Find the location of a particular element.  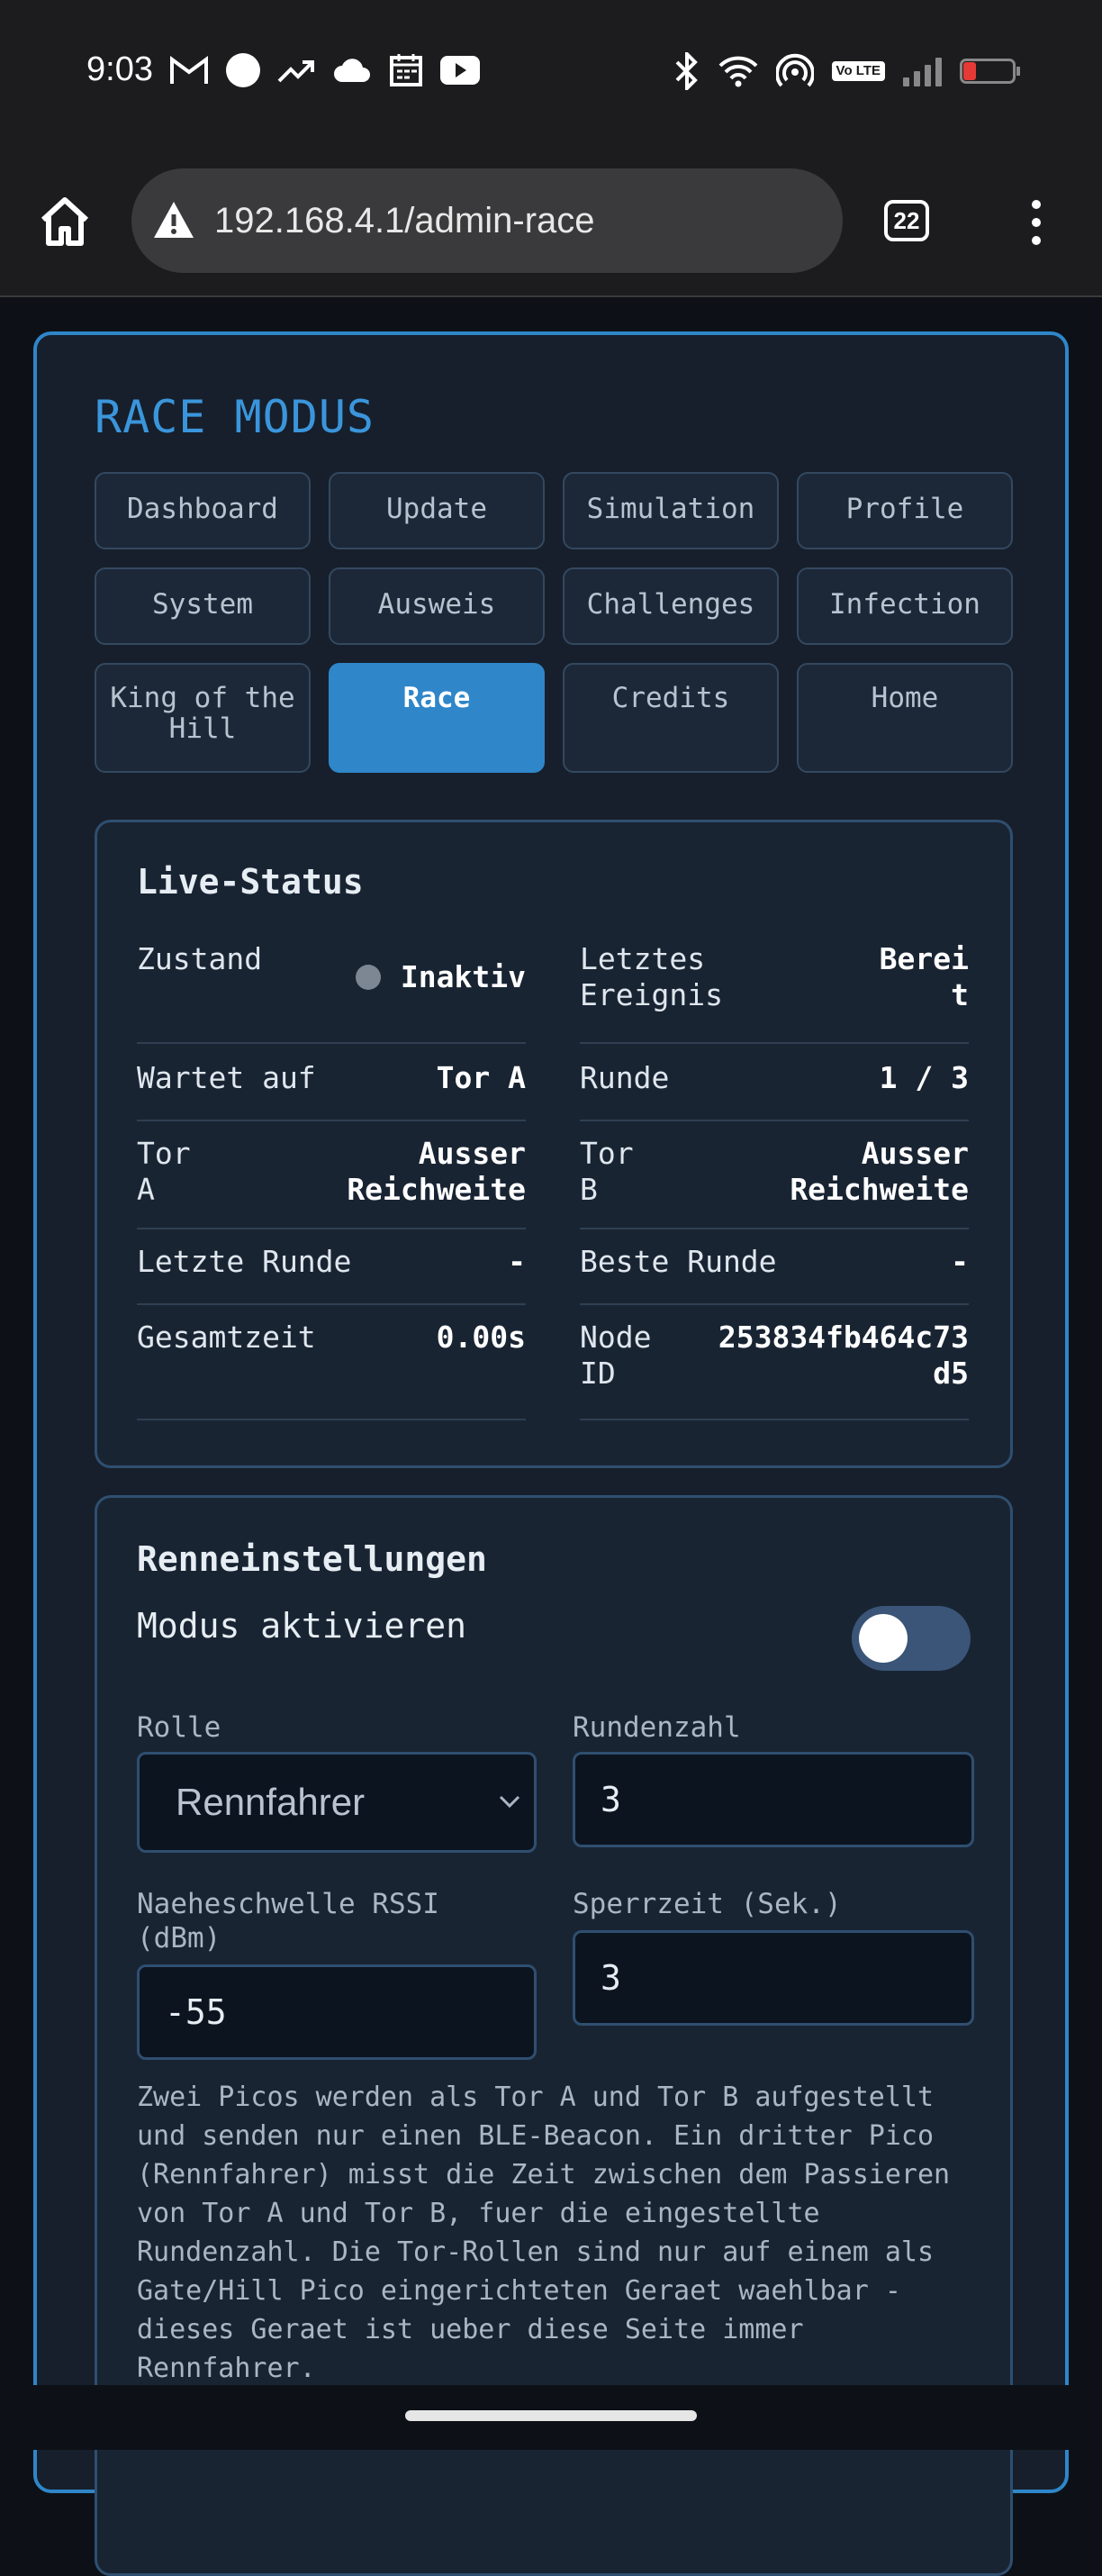

status-row-beste-runde: Beste Runde - is located at coordinates (774, 1274).